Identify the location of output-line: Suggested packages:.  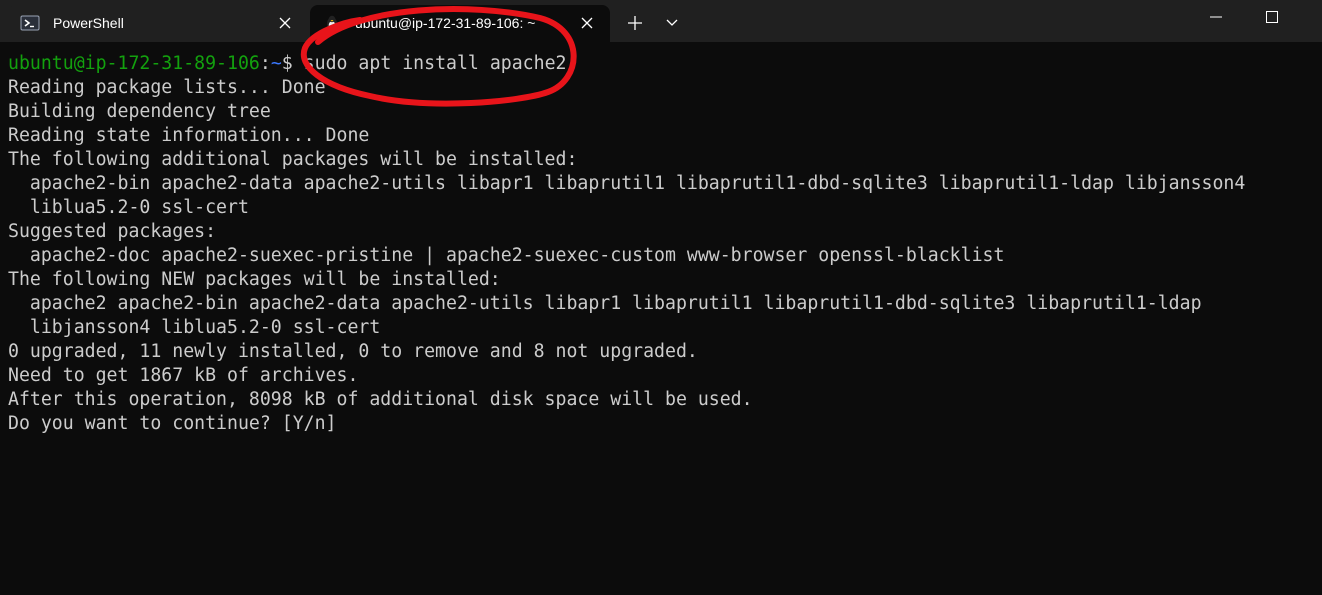
(112, 231).